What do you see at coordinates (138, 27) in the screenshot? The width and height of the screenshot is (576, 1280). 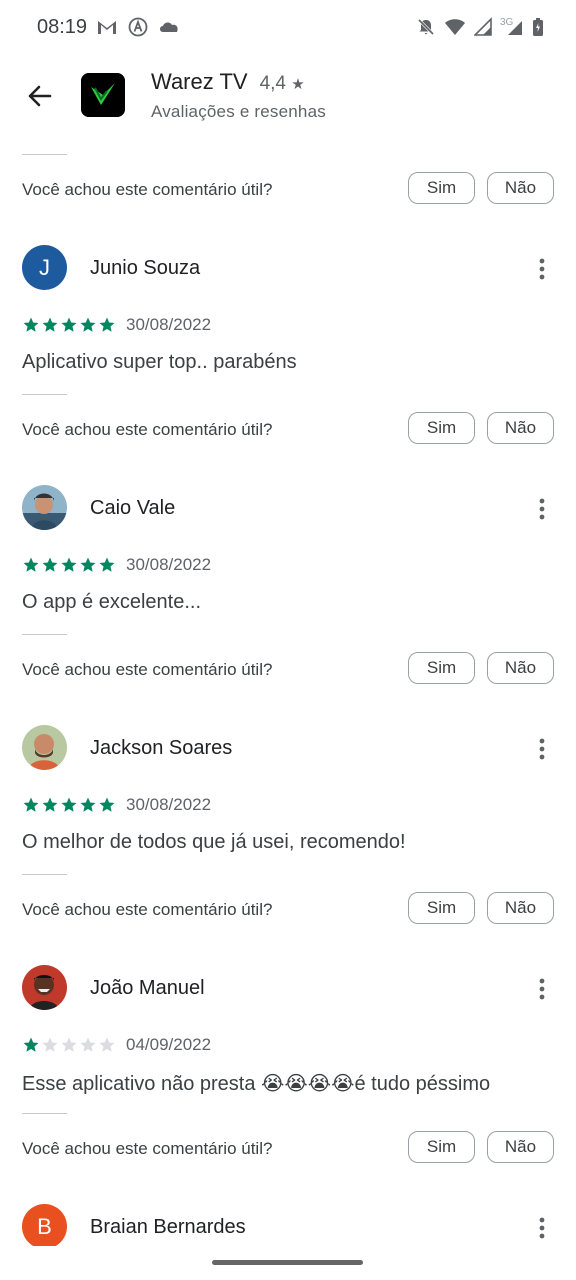 I see `auto-a-icon` at bounding box center [138, 27].